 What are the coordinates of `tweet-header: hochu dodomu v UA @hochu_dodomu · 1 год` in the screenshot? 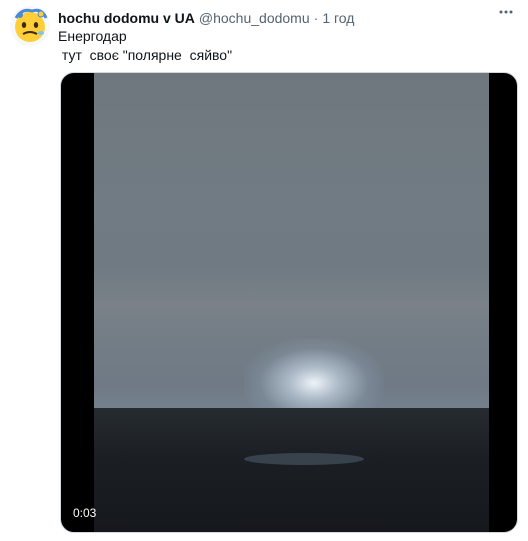 It's located at (289, 18).